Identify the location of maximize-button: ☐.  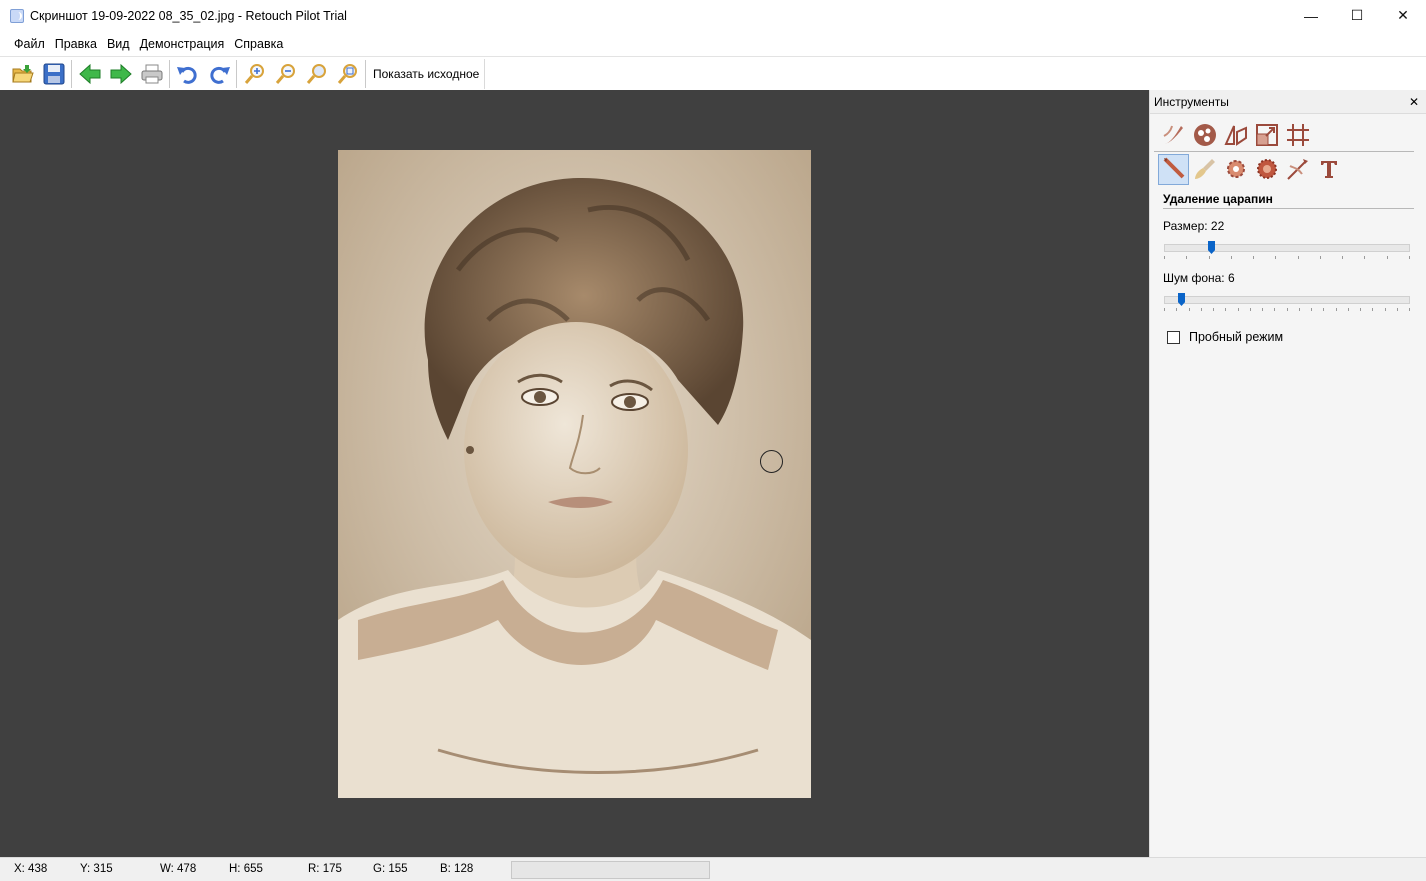
(1357, 15).